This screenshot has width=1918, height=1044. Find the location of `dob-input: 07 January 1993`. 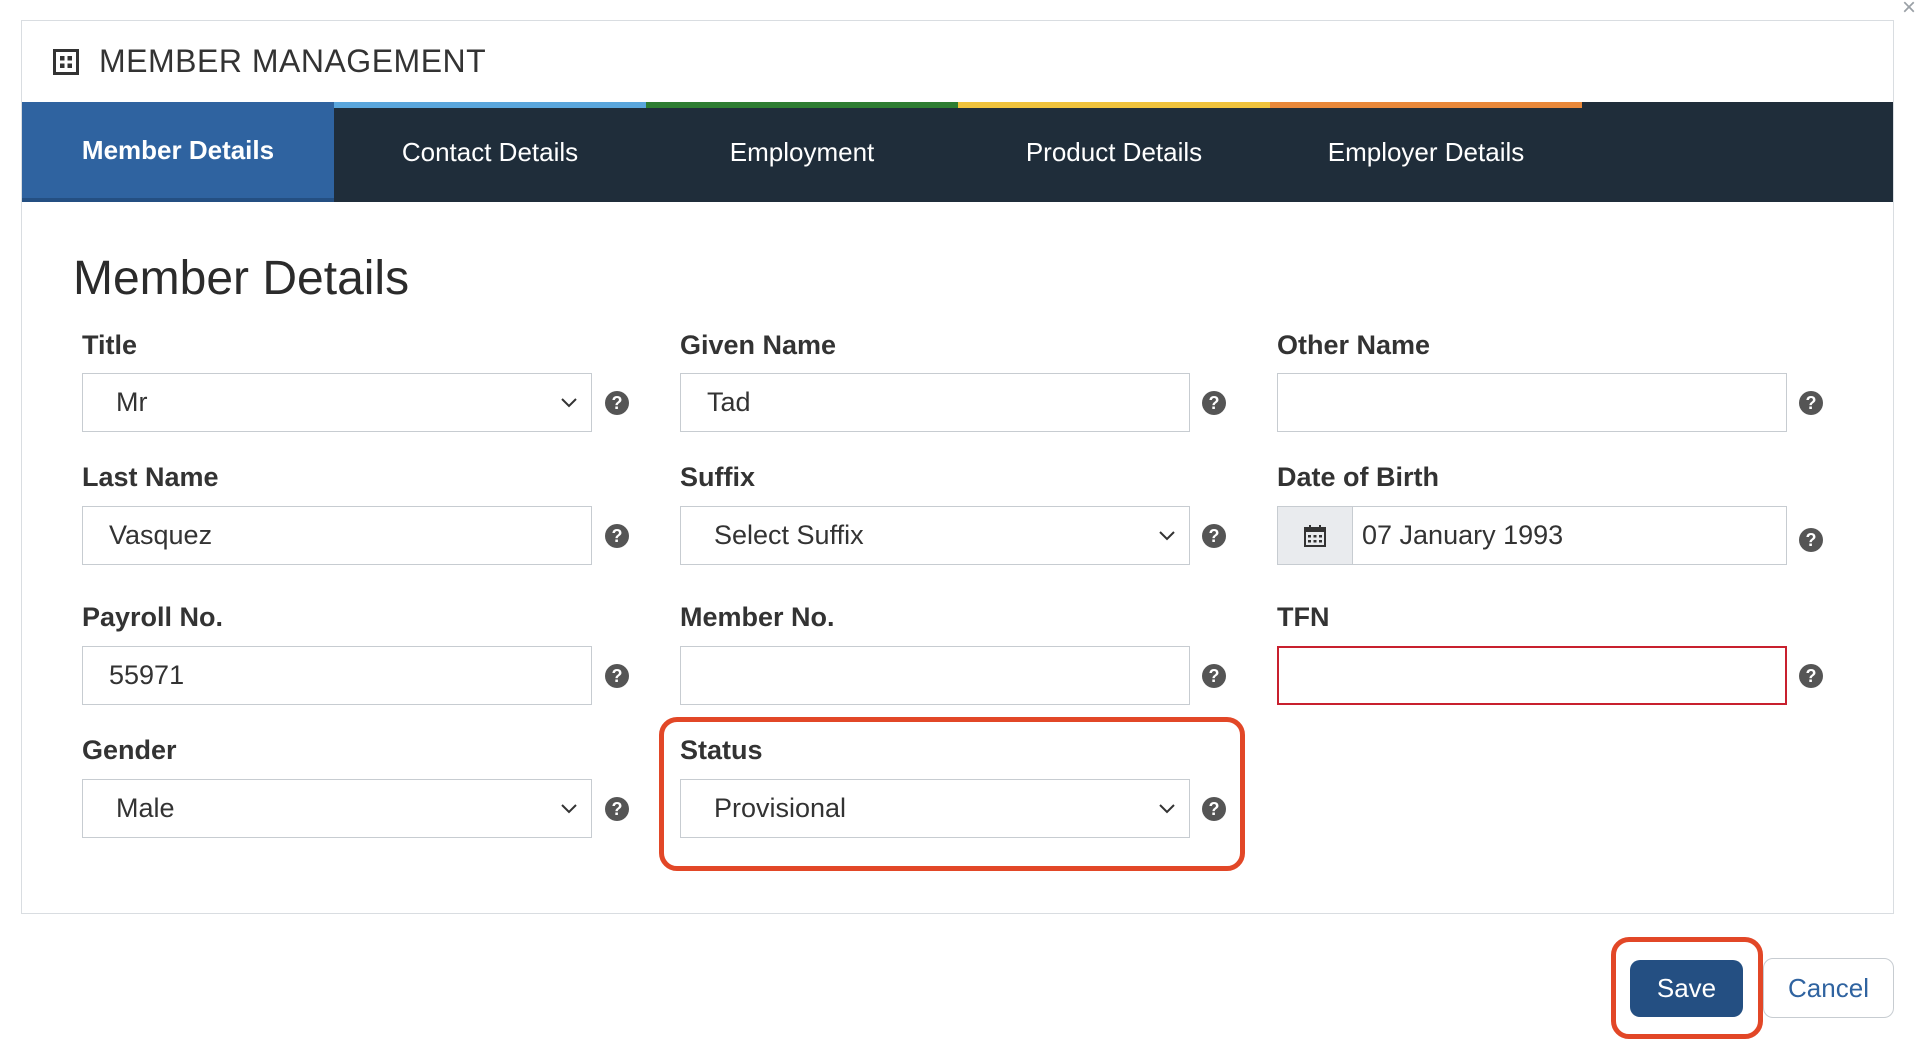

dob-input: 07 January 1993 is located at coordinates (1532, 535).